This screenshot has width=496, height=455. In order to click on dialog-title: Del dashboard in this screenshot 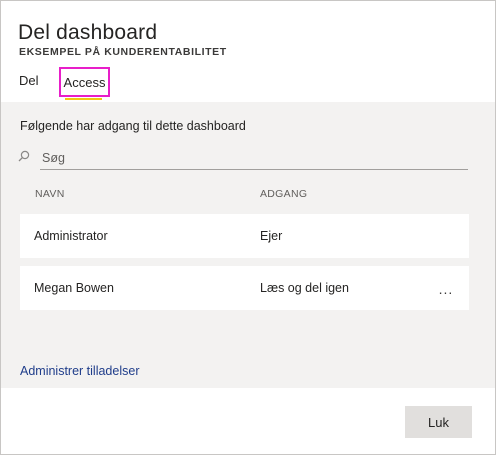, I will do `click(88, 32)`.